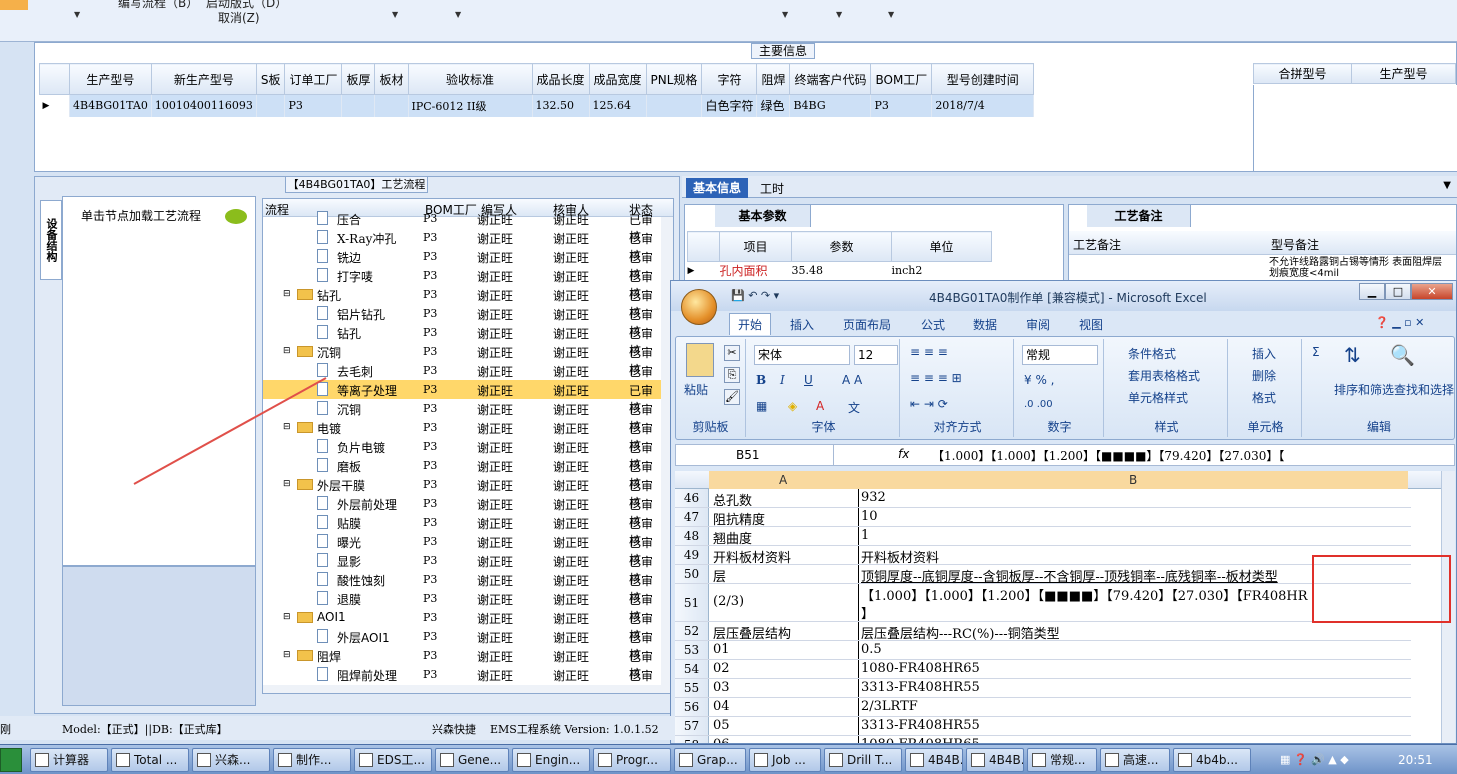 The height and width of the screenshot is (774, 1457). Describe the element at coordinates (463, 245) in the screenshot. I see `tree-row: X-Ray冲孔 P3 谢正旺 谢正旺 已审核` at that location.